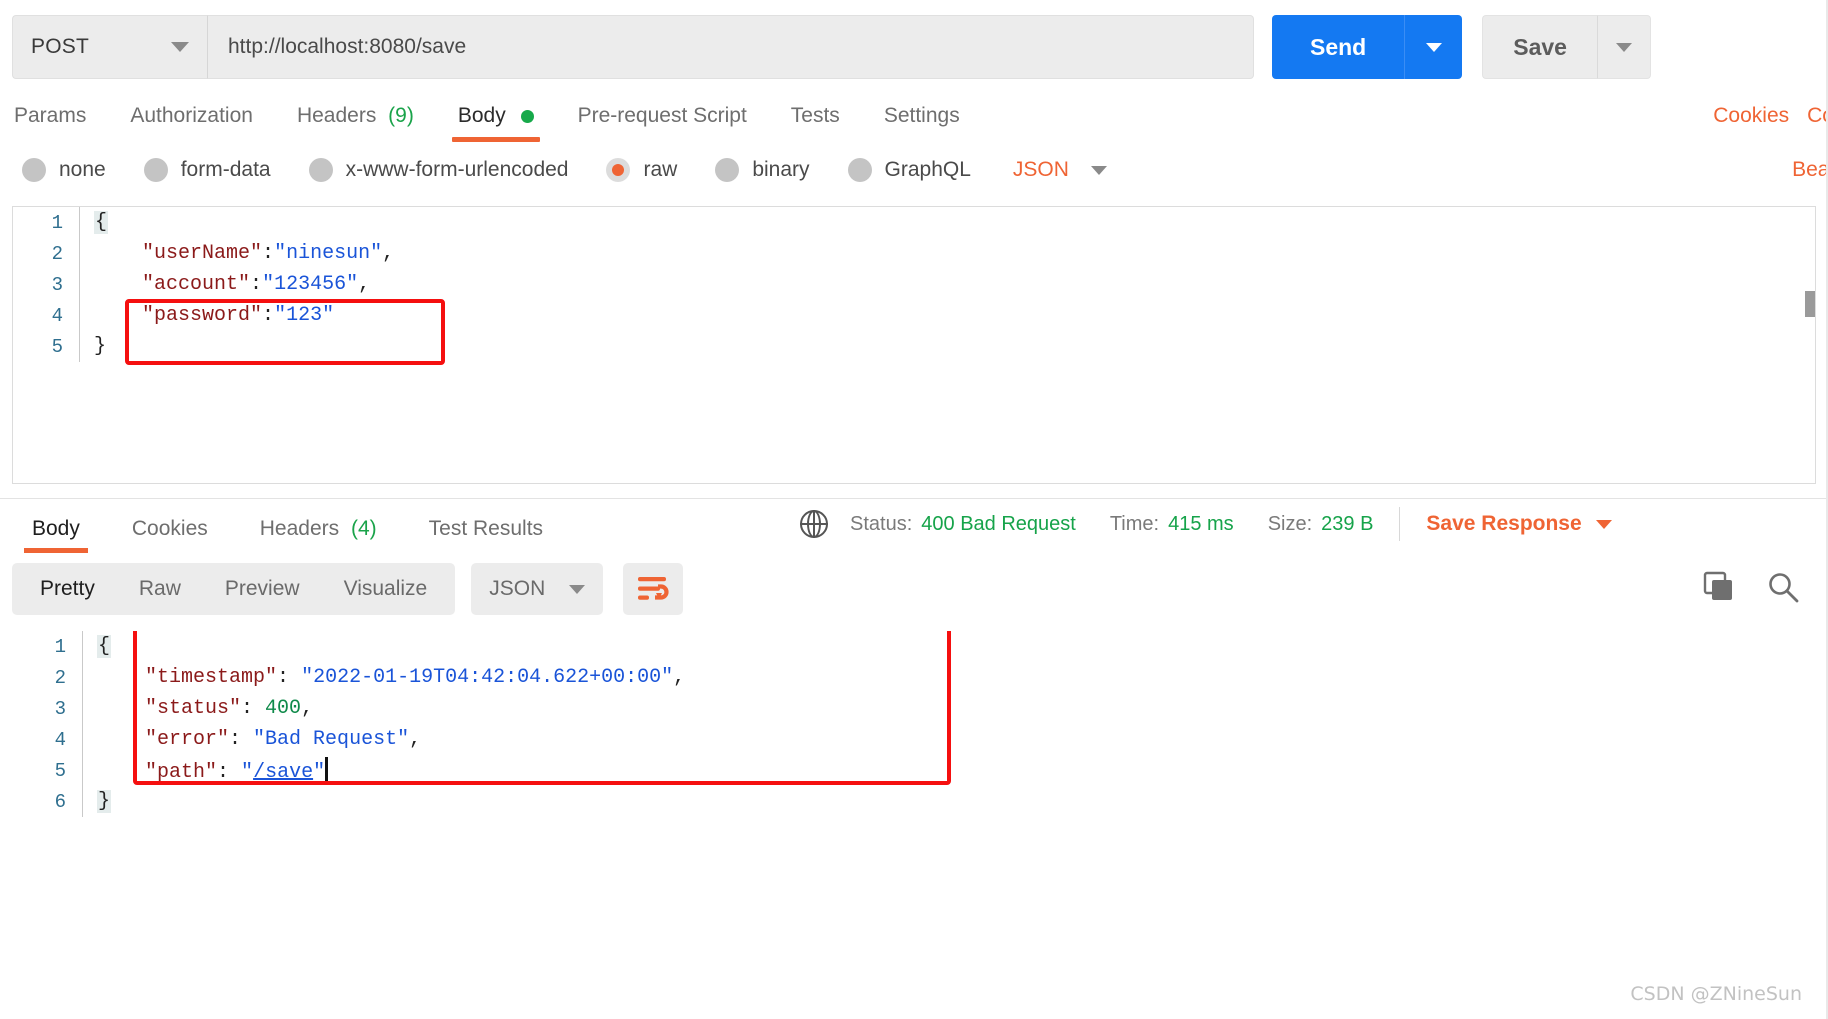 The height and width of the screenshot is (1019, 1828). I want to click on word-wrap-button, so click(653, 589).